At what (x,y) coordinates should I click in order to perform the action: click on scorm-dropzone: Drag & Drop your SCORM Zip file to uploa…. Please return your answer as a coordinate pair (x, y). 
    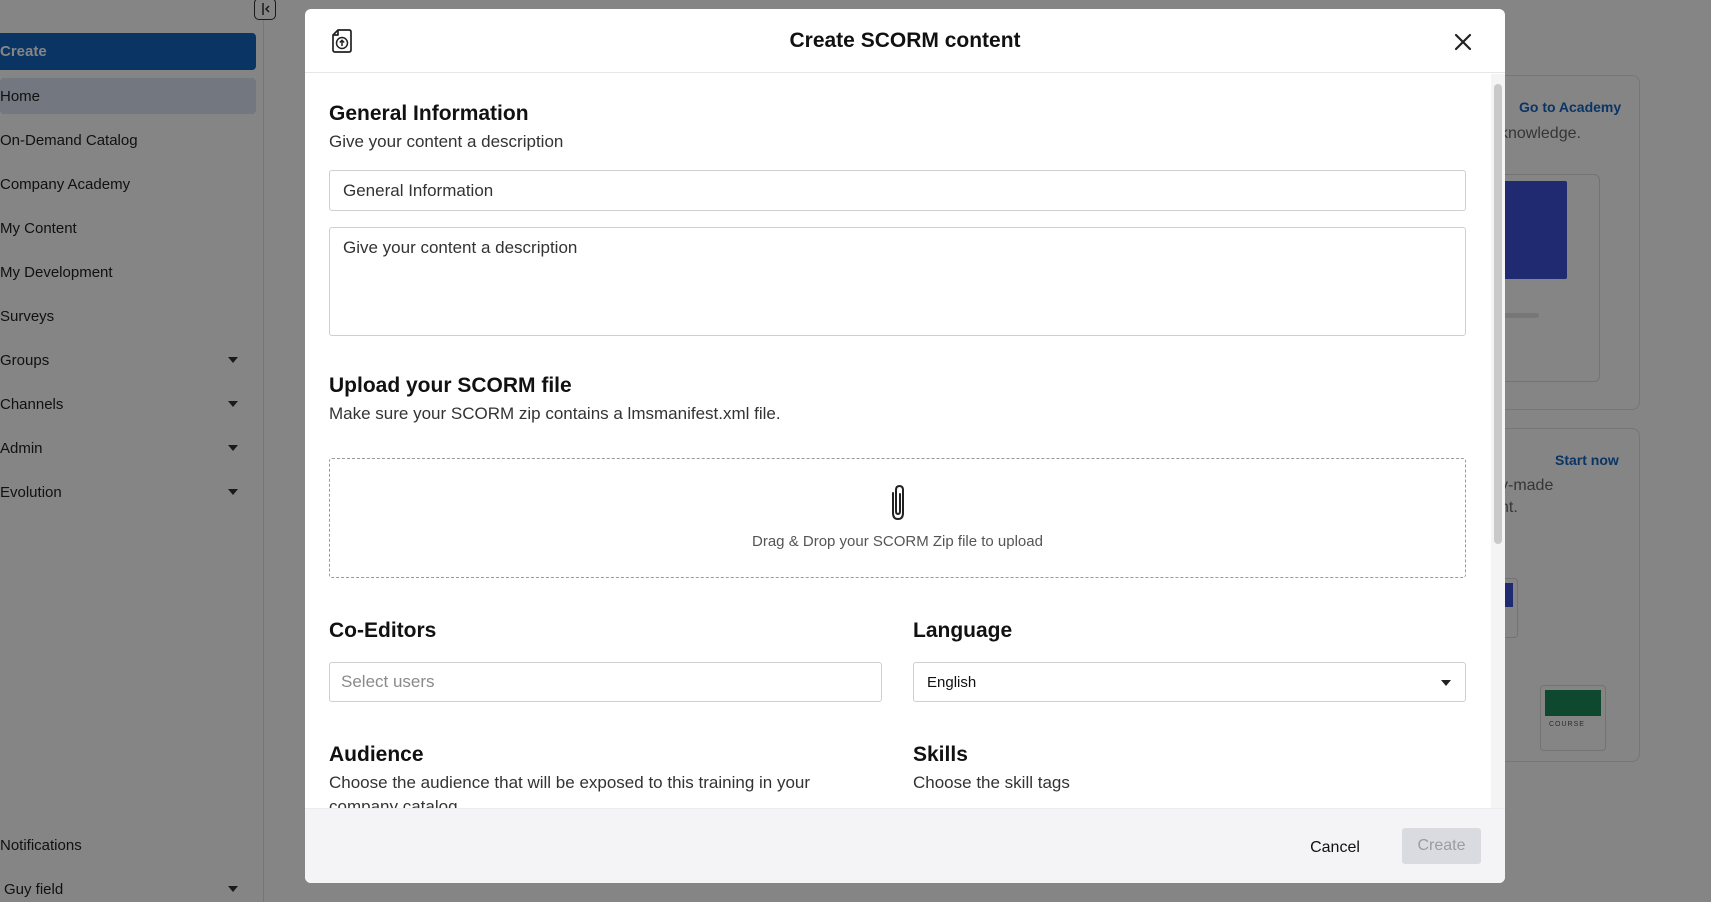
    Looking at the image, I should click on (897, 518).